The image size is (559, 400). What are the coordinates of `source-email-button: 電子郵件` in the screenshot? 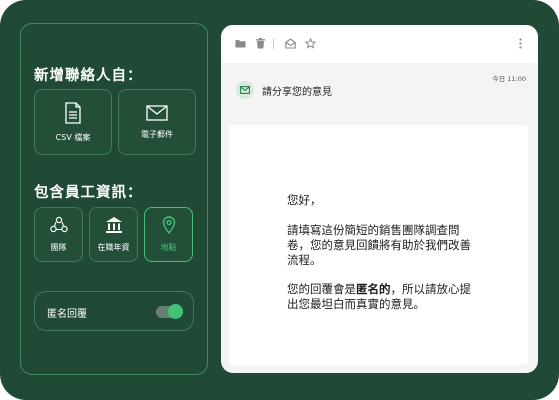 It's located at (157, 122).